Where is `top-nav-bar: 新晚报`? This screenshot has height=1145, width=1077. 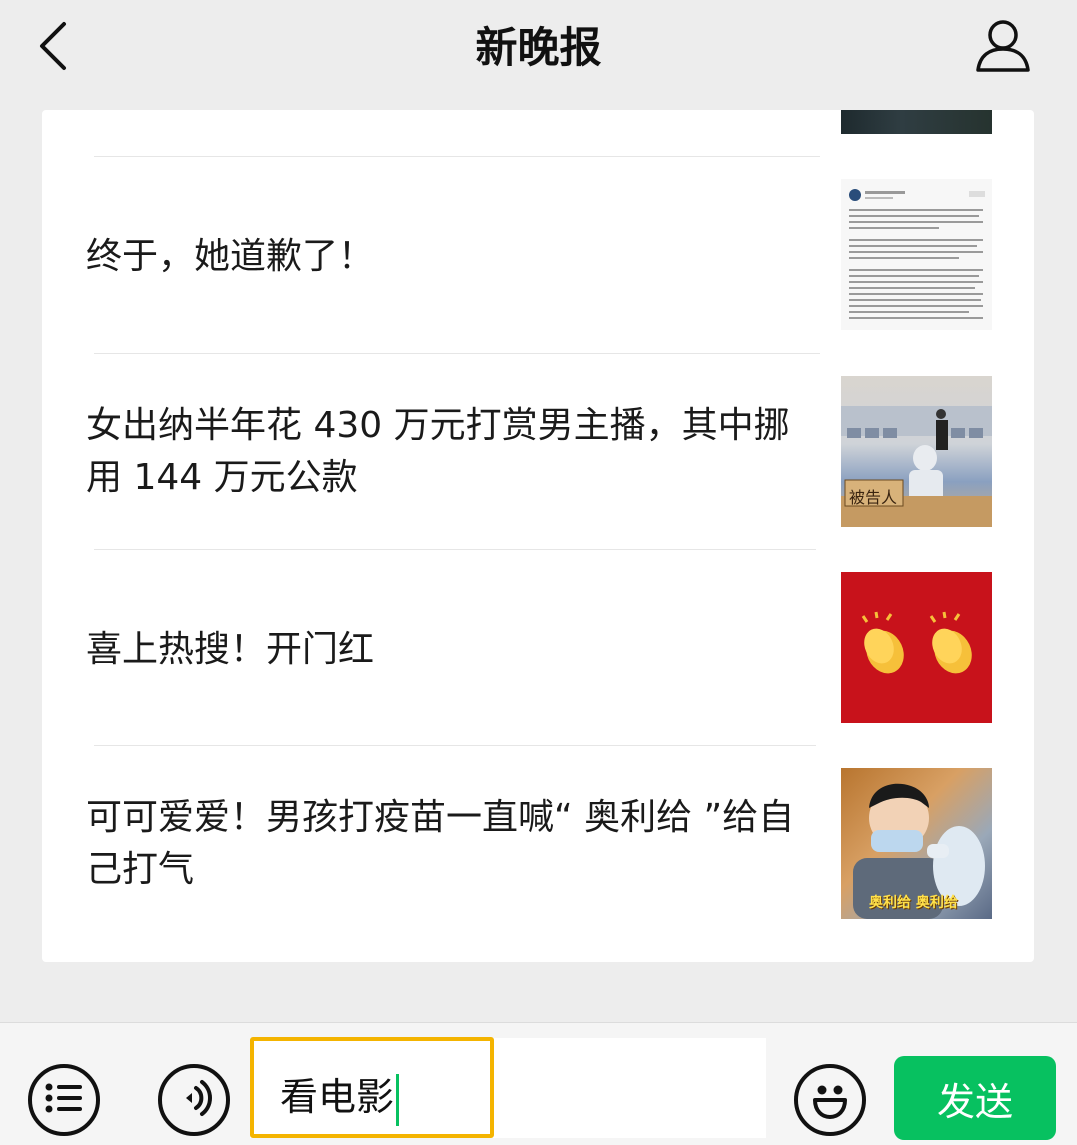
top-nav-bar: 新晚报 is located at coordinates (538, 50).